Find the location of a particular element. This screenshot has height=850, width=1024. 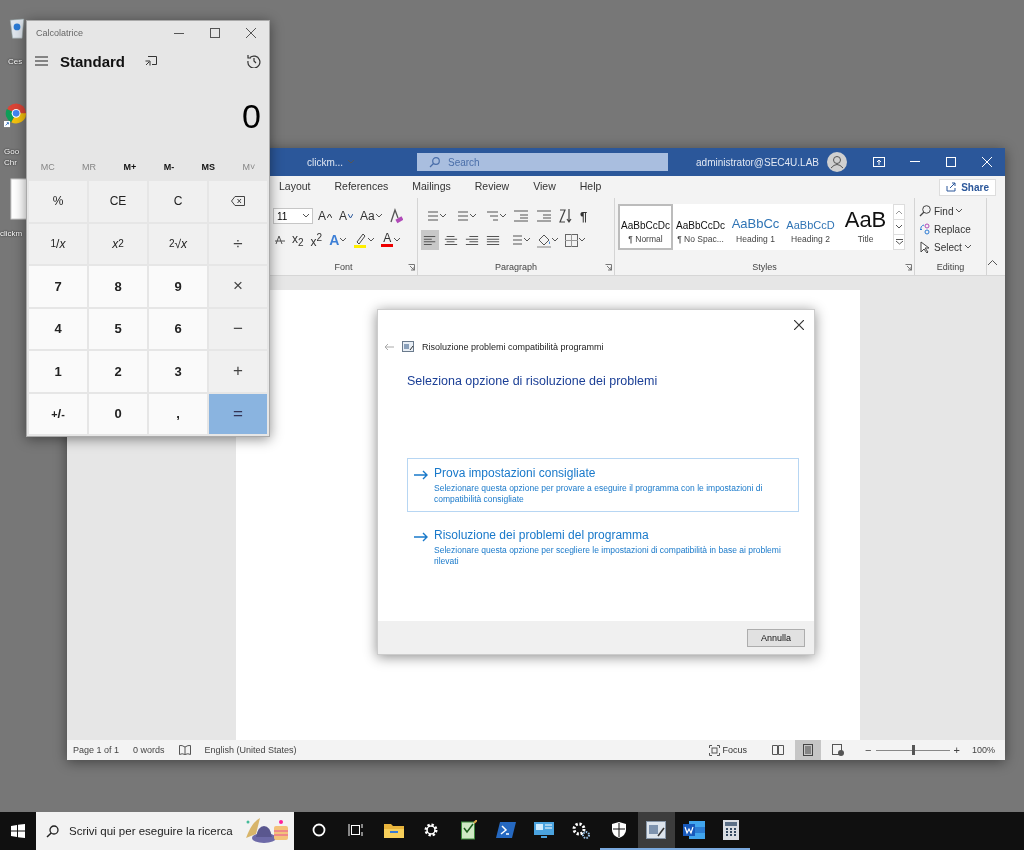

calculator-key: − is located at coordinates (238, 328).